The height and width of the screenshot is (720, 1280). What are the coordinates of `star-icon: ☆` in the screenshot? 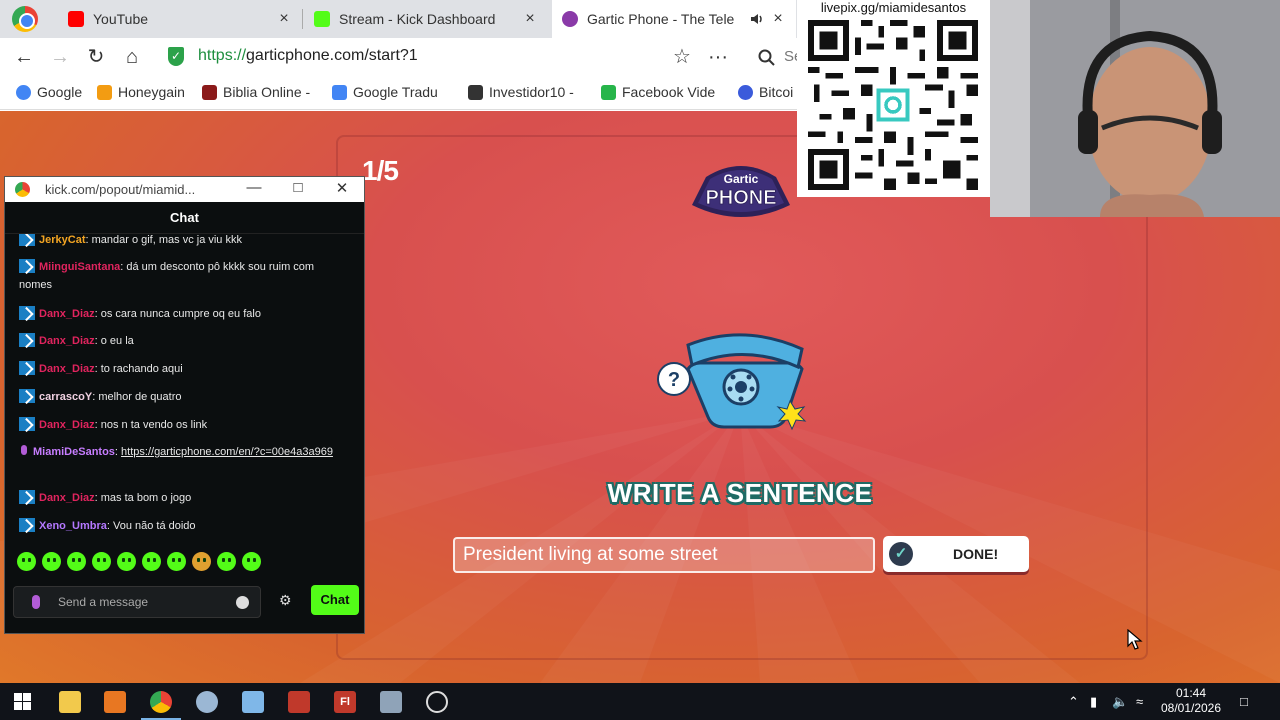 It's located at (682, 57).